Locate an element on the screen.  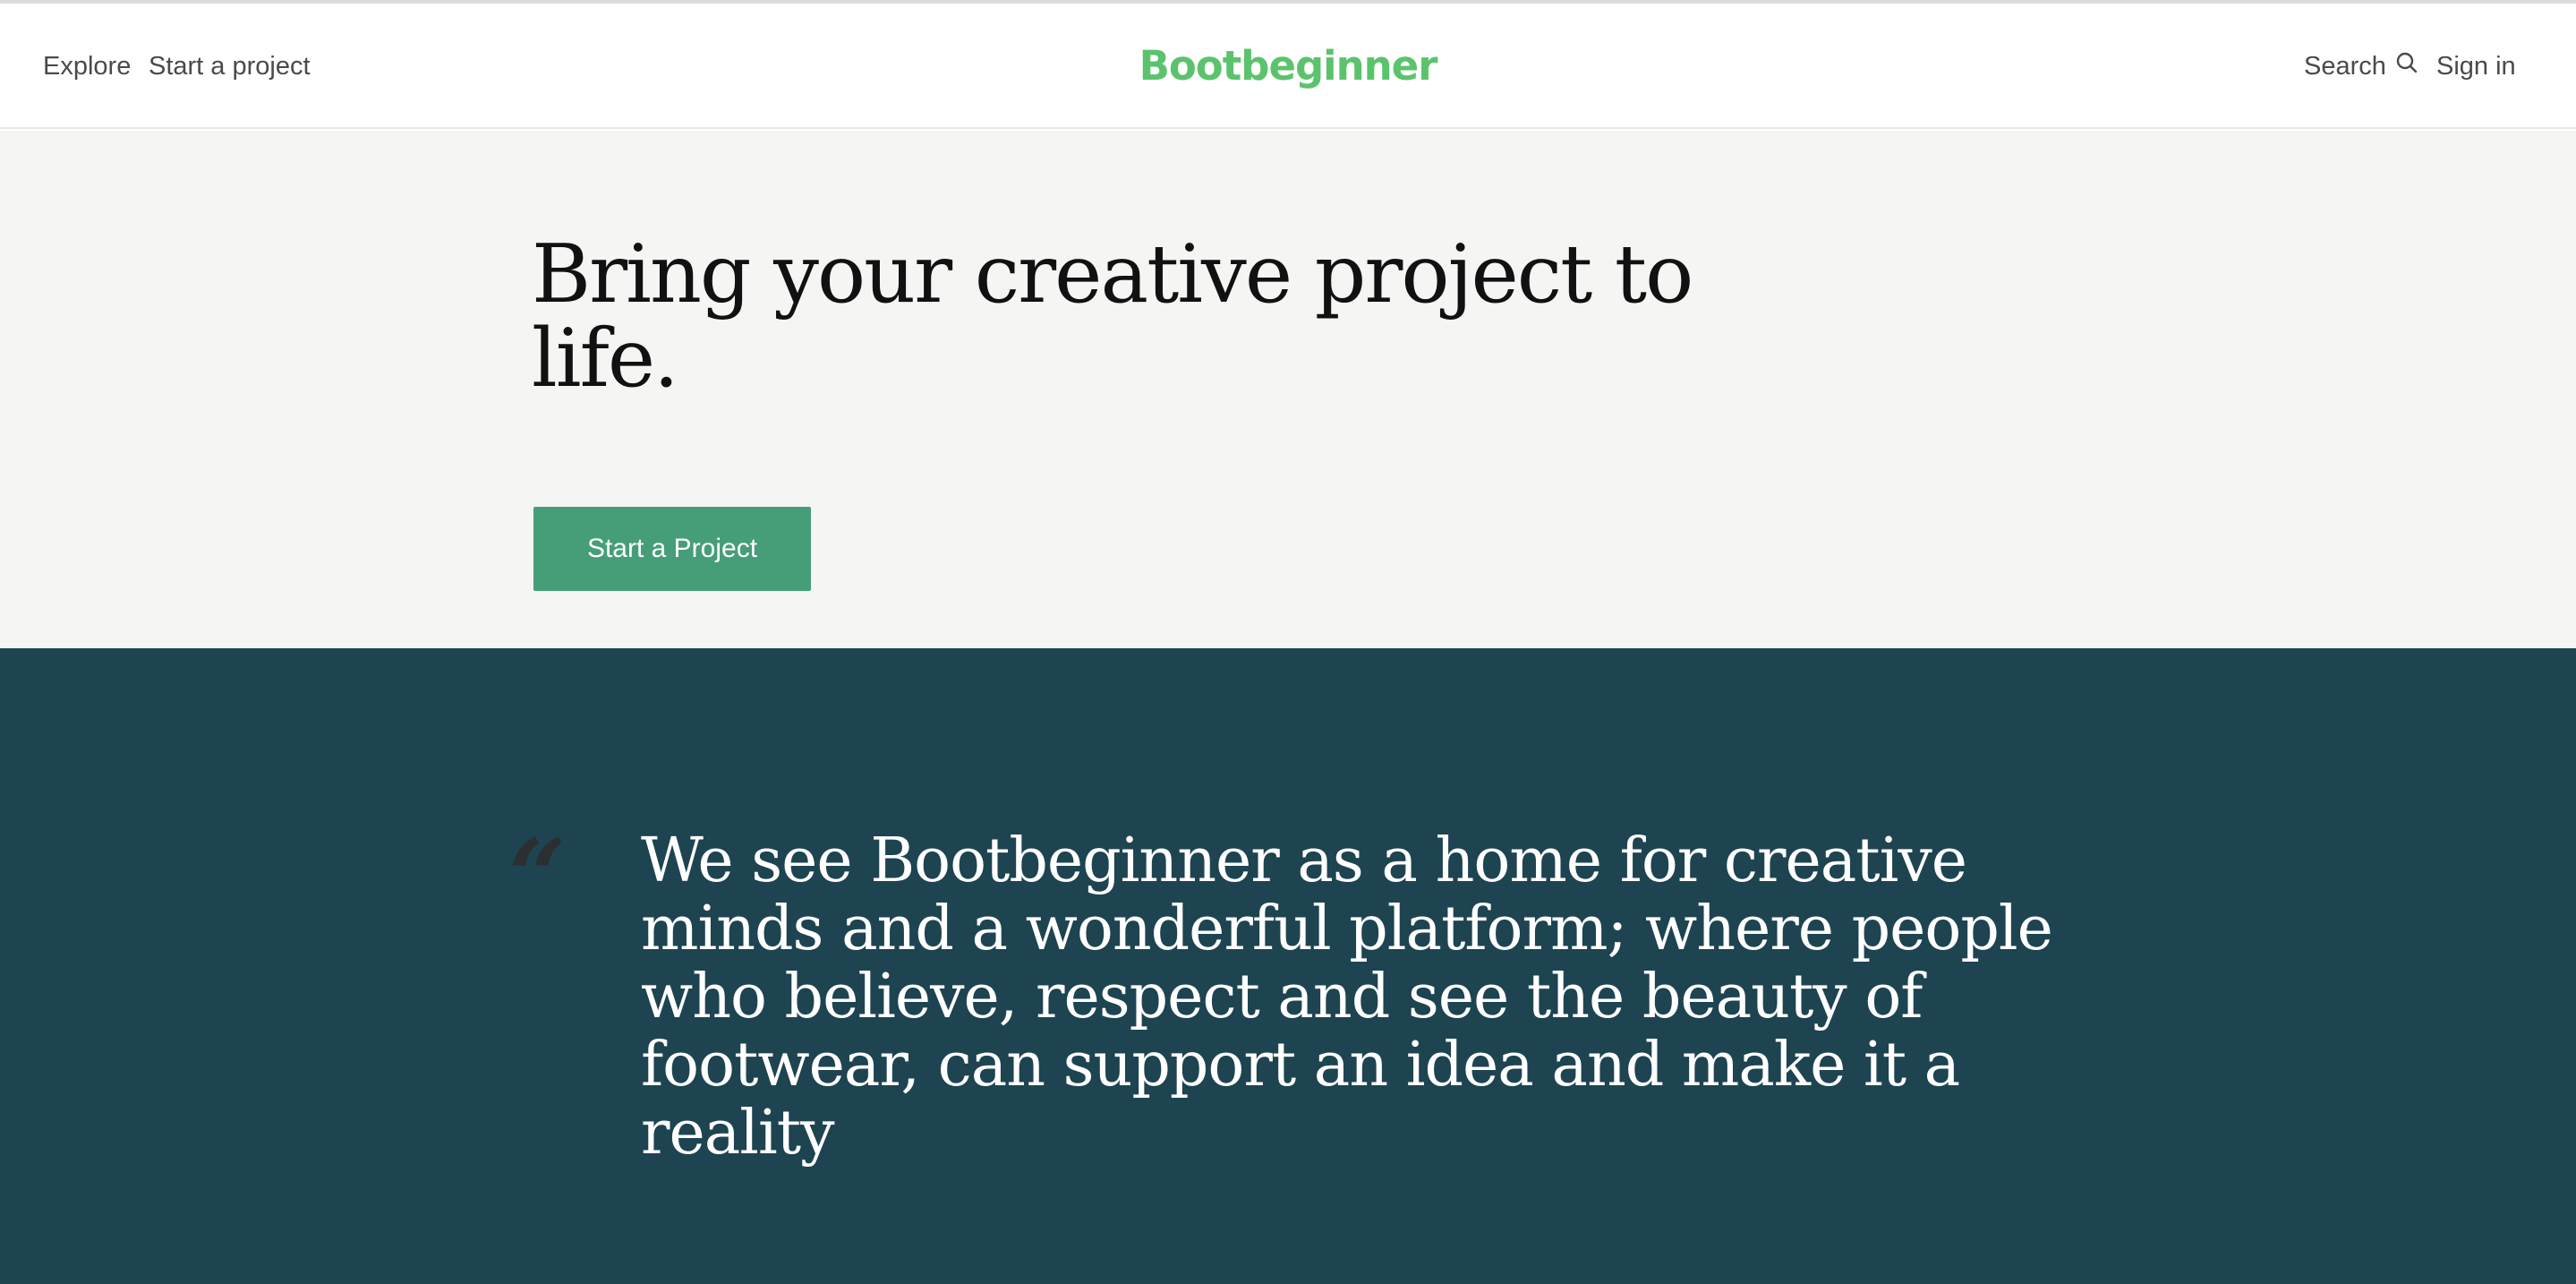
sign-in-link: Sign in is located at coordinates (2476, 66).